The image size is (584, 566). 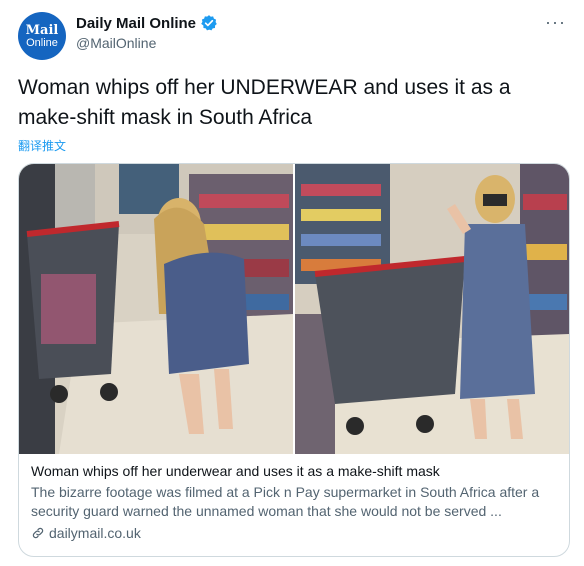 I want to click on link-icon, so click(x=38, y=533).